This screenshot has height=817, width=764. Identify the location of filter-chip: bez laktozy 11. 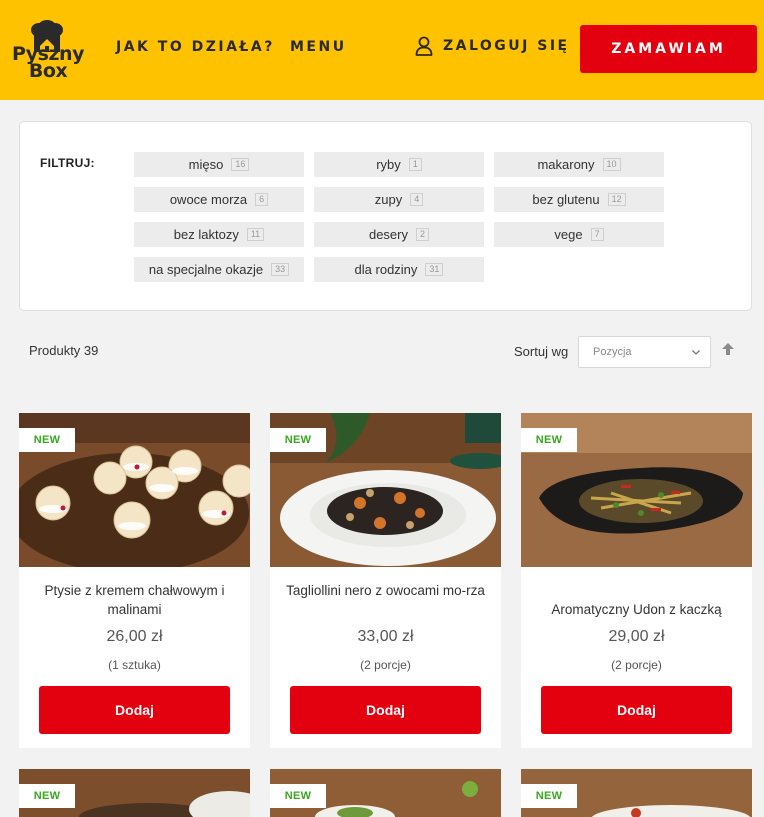
(219, 234).